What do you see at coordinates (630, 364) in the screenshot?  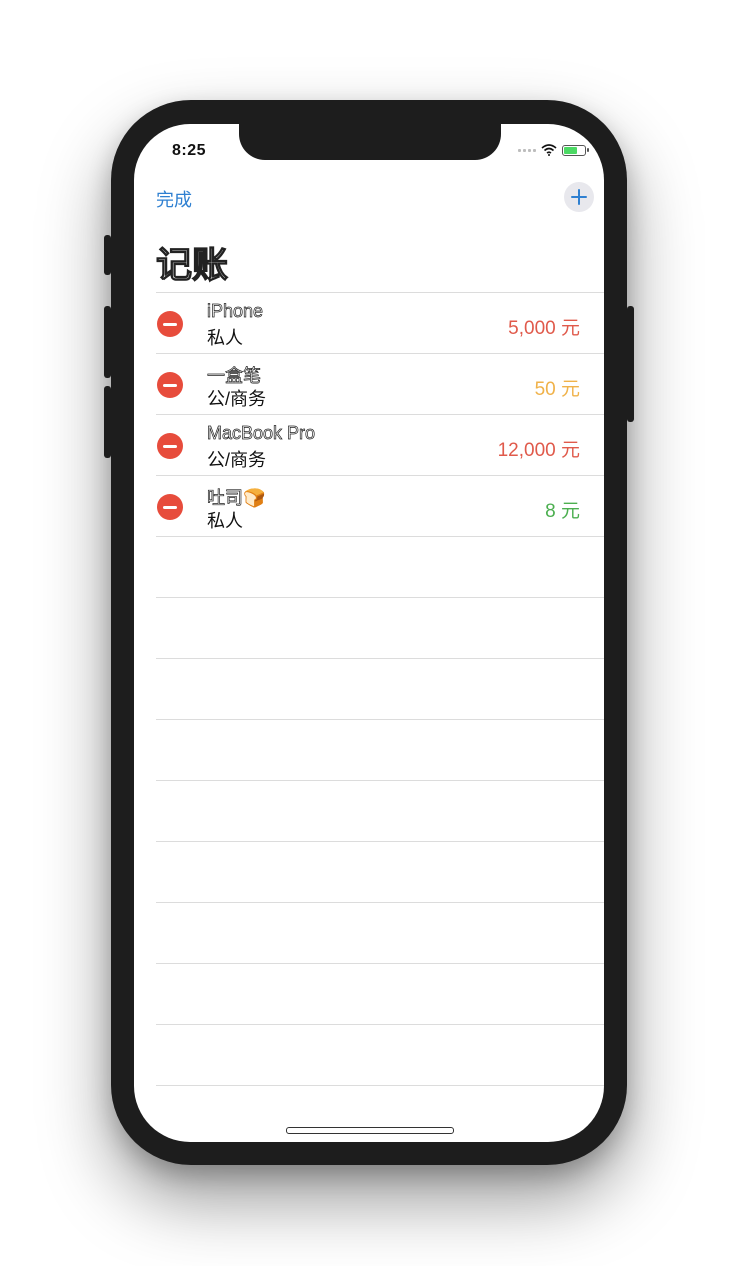 I see `power-button` at bounding box center [630, 364].